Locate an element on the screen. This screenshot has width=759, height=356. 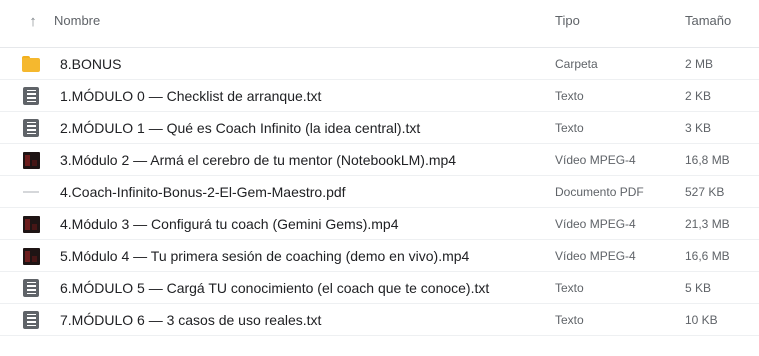
pdf-thumbnail-icon is located at coordinates (31, 192).